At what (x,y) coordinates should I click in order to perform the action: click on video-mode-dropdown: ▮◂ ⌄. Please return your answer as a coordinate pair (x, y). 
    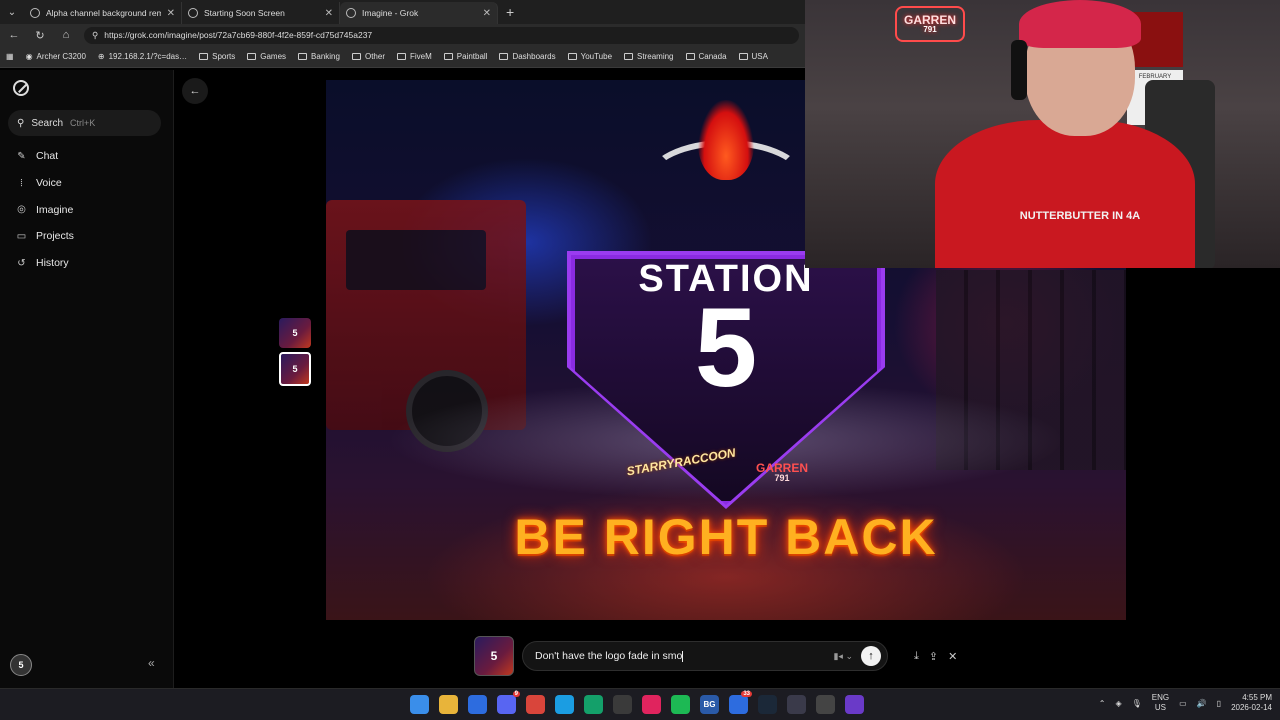
    Looking at the image, I should click on (843, 656).